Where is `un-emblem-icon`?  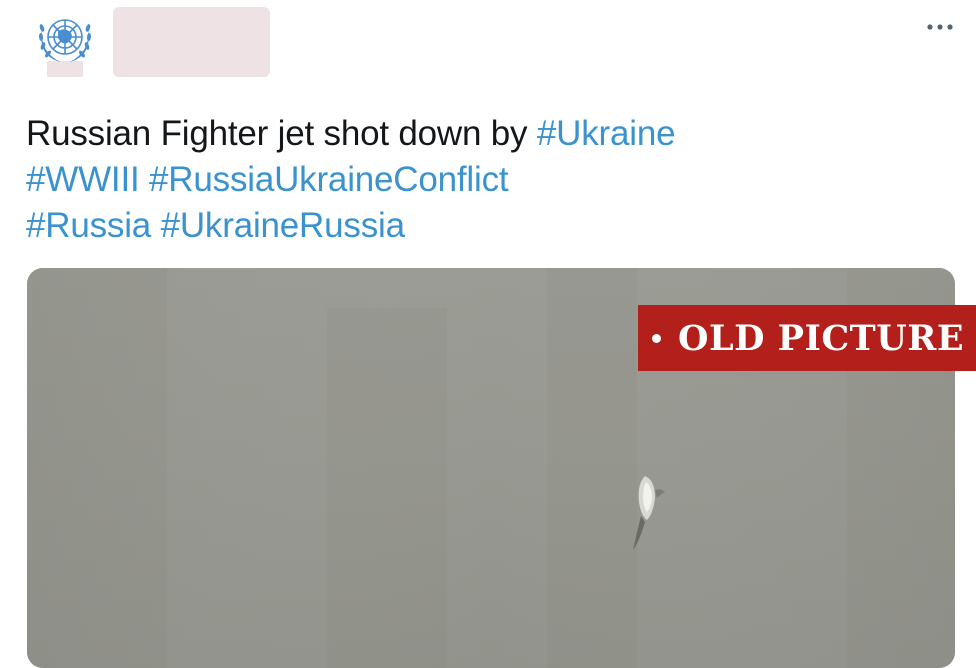
un-emblem-icon is located at coordinates (65, 40).